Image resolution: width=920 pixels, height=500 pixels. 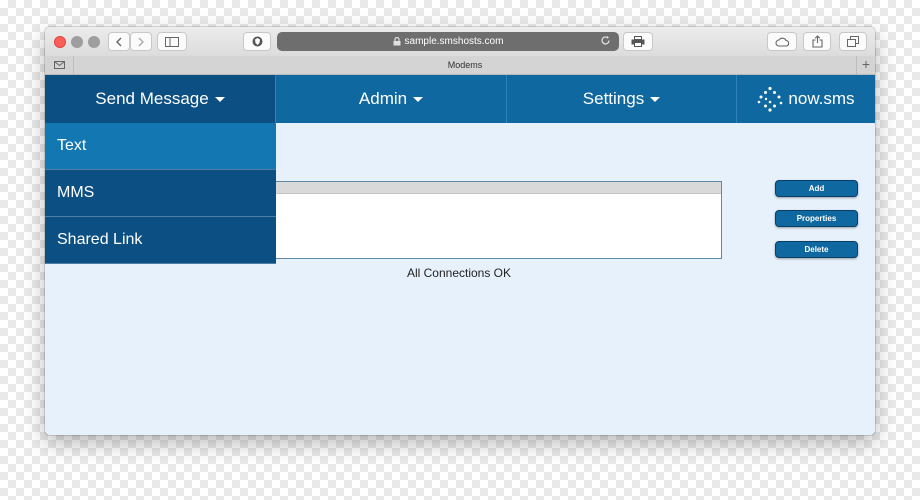 I want to click on dropdown-item-shared-link: Shared Link, so click(x=160, y=240).